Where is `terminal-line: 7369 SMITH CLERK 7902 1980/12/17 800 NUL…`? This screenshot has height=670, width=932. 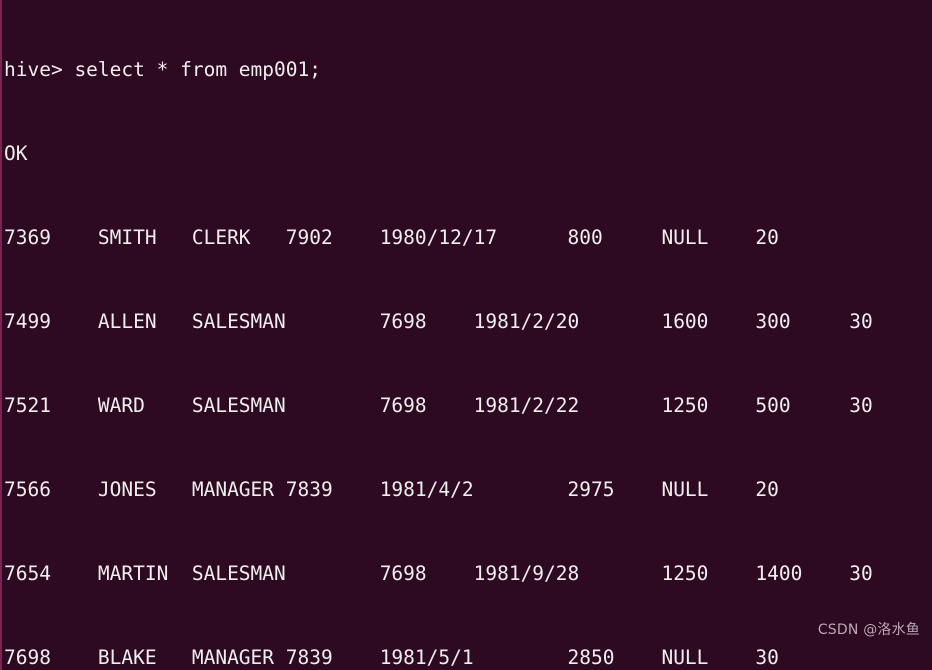 terminal-line: 7369 SMITH CLERK 7902 1980/12/17 800 NUL… is located at coordinates (391, 237).